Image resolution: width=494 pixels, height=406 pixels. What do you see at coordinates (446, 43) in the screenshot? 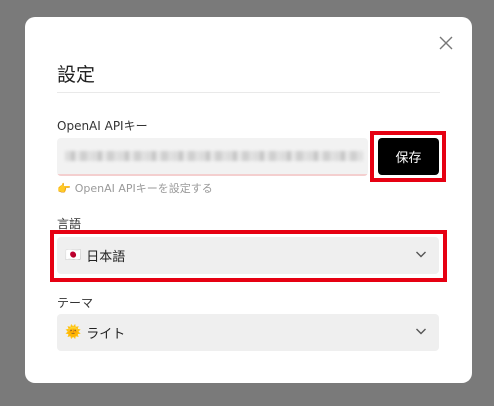
I see `close-icon` at bounding box center [446, 43].